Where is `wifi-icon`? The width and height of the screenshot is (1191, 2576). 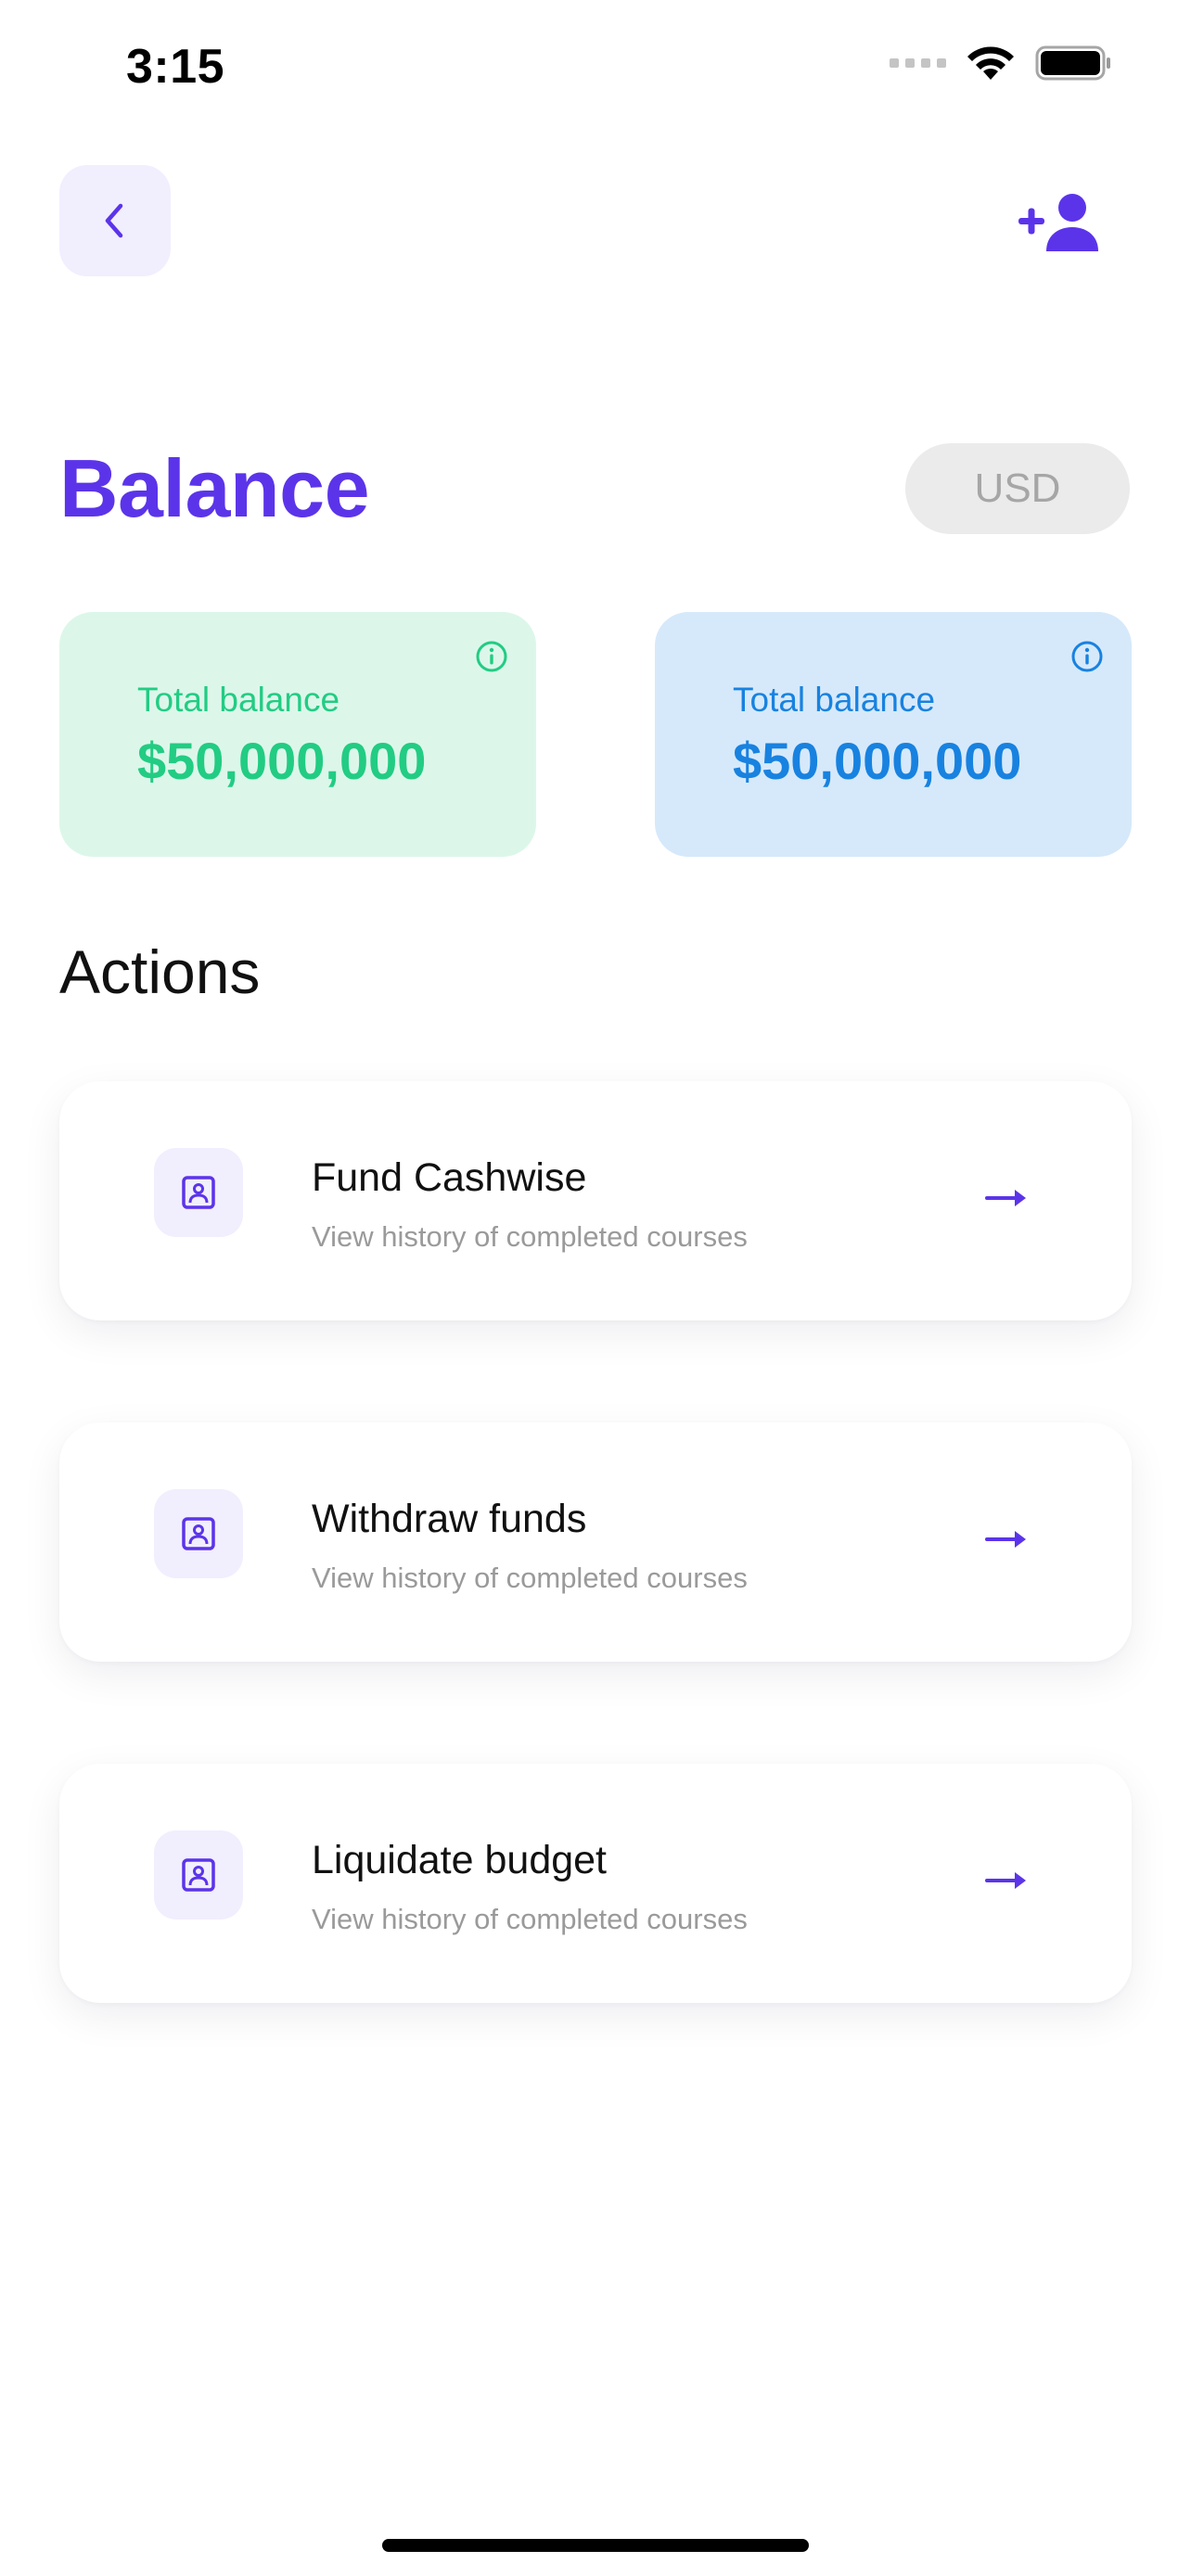
wifi-icon is located at coordinates (990, 63).